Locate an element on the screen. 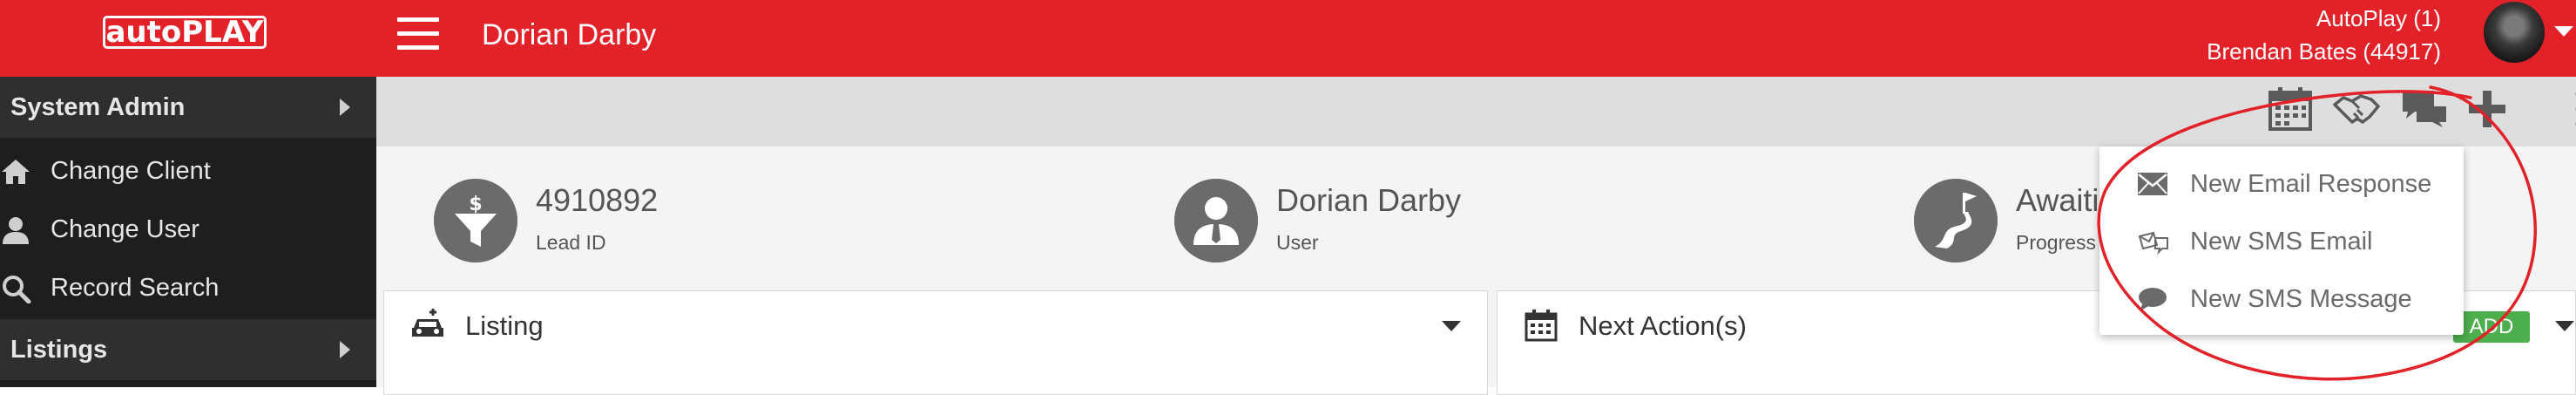 The width and height of the screenshot is (2576, 395). sidebar-item-label: Change User is located at coordinates (125, 229).